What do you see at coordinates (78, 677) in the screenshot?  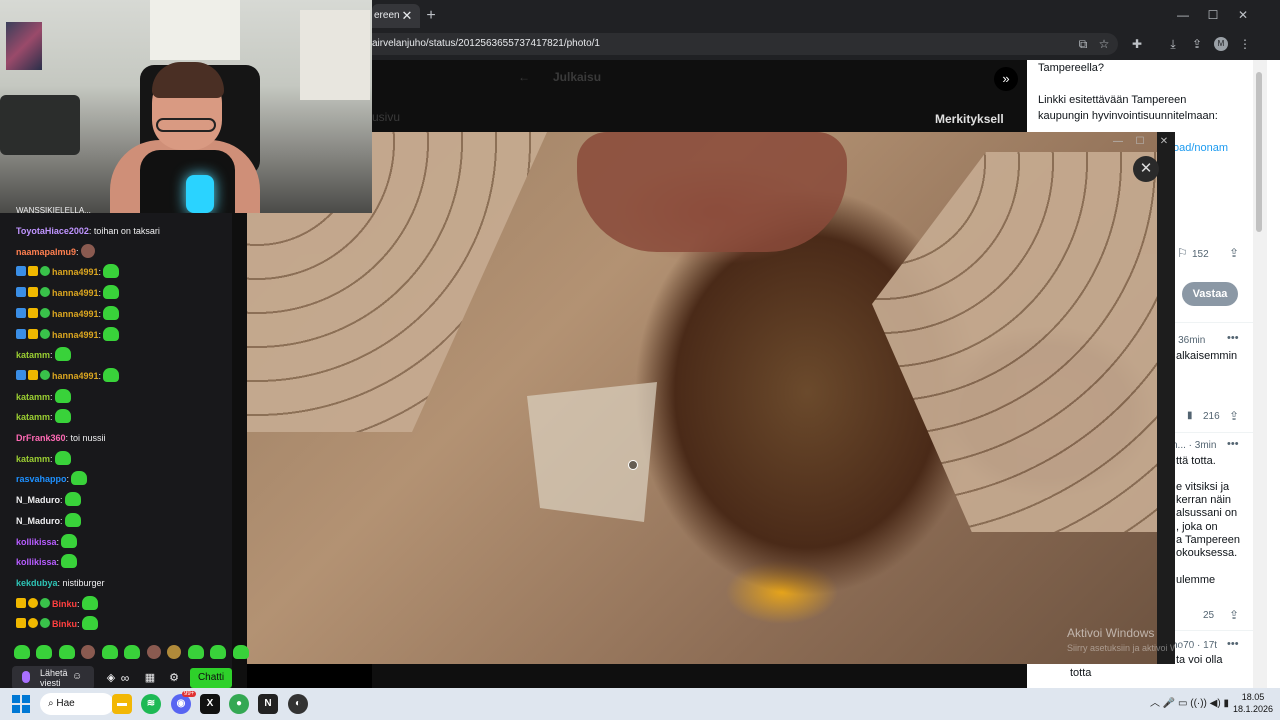 I see `emote-picker-icon: ☺` at bounding box center [78, 677].